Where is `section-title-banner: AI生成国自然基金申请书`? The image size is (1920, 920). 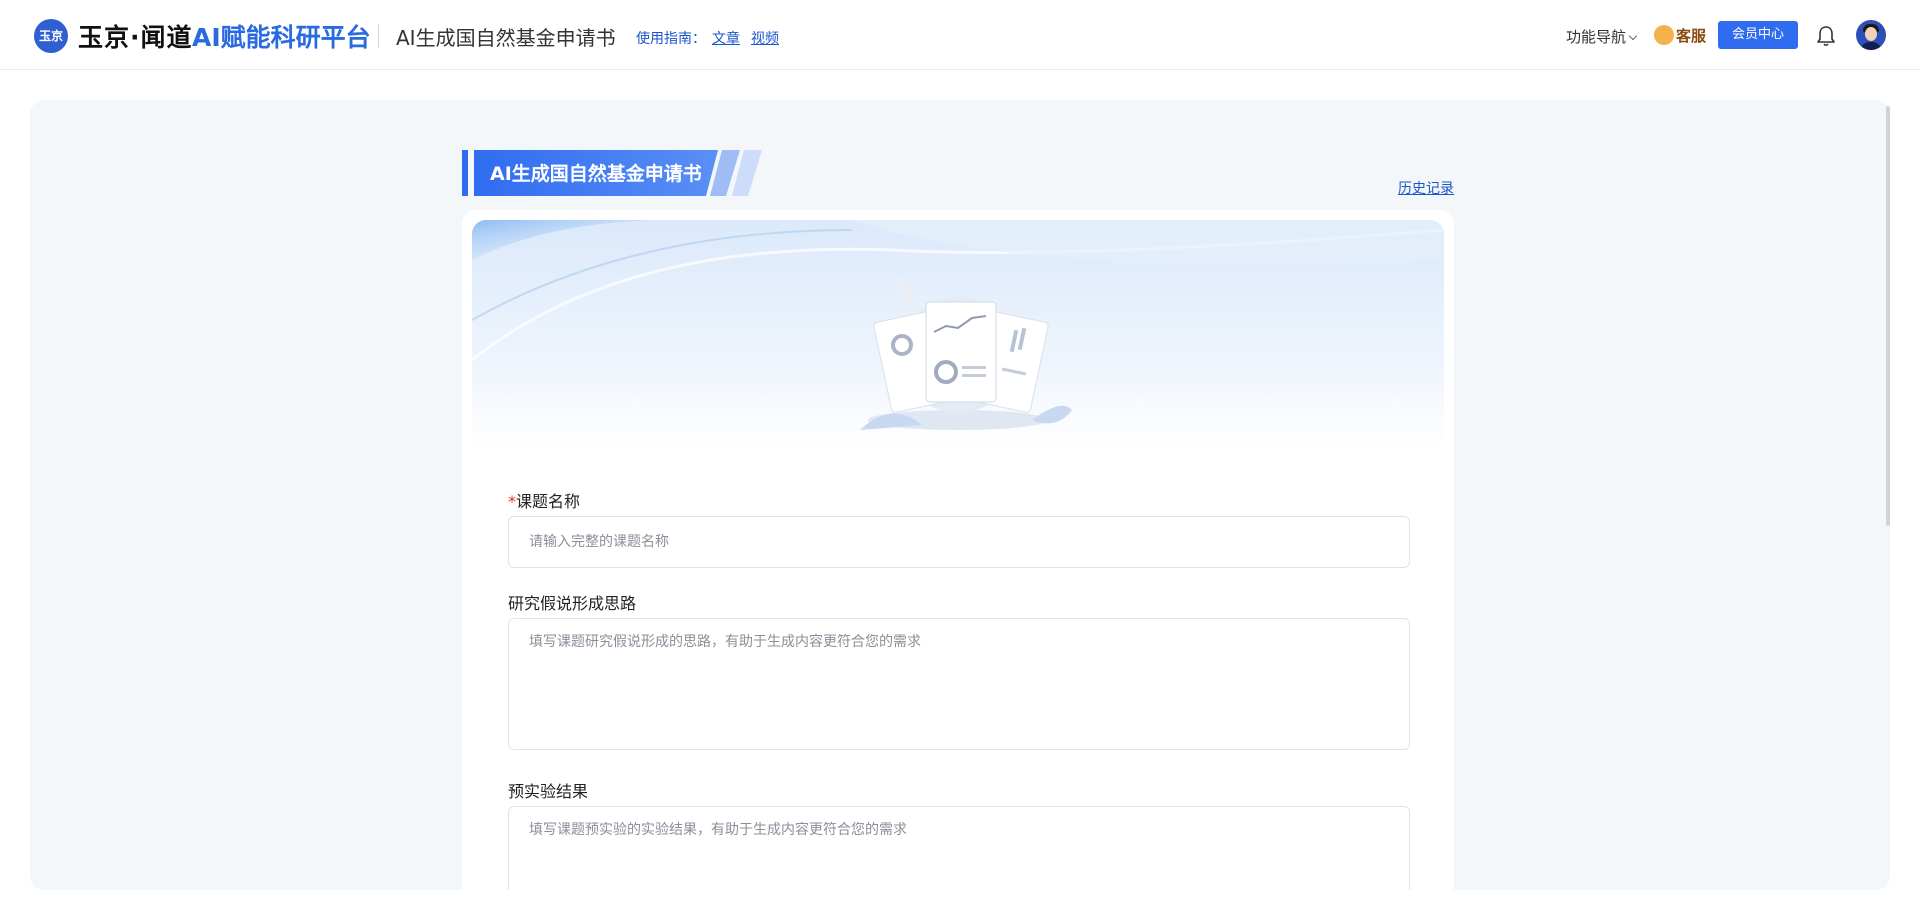
section-title-banner: AI生成国自然基金申请书 is located at coordinates (612, 173).